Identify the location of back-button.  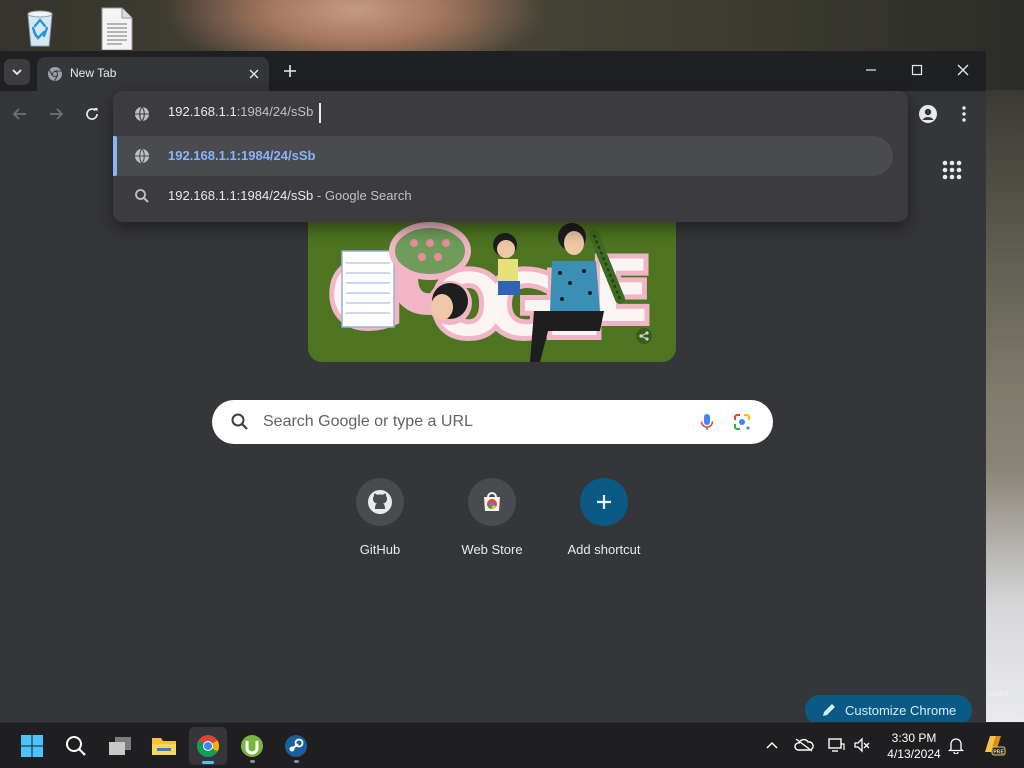
(20, 114).